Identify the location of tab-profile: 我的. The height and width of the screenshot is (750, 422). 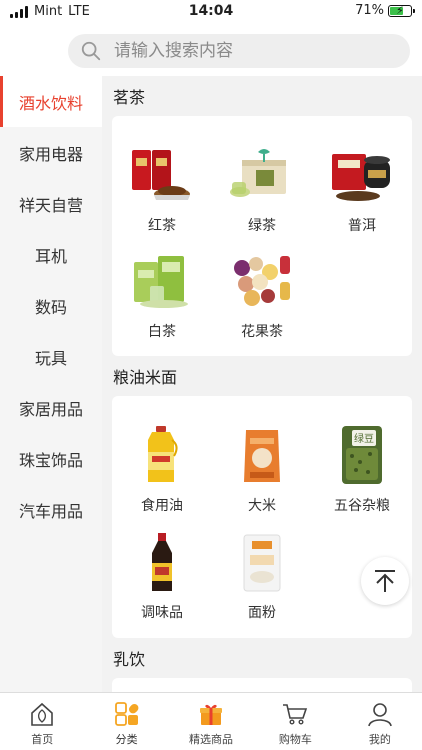
(380, 721).